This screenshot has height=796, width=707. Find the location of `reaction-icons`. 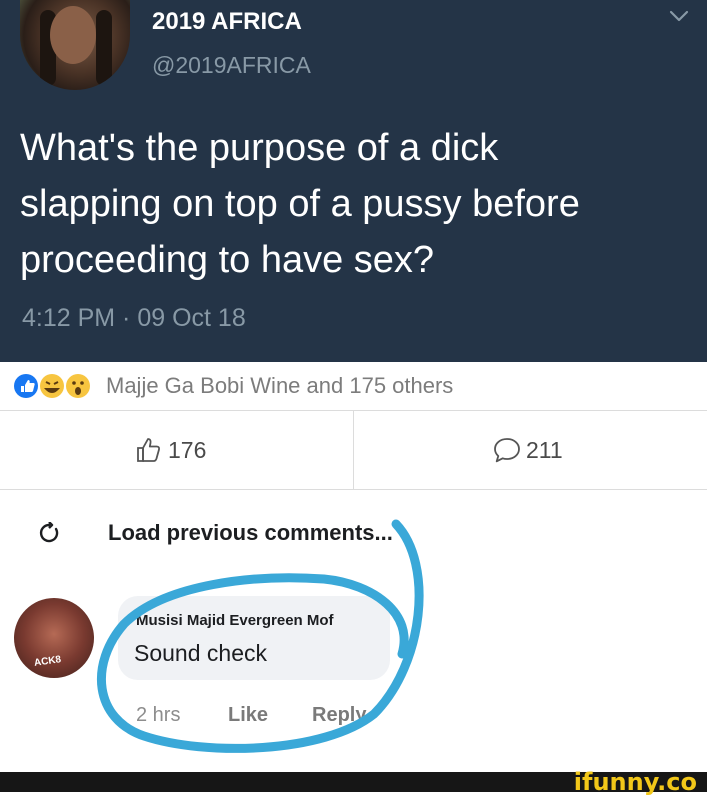

reaction-icons is located at coordinates (52, 386).